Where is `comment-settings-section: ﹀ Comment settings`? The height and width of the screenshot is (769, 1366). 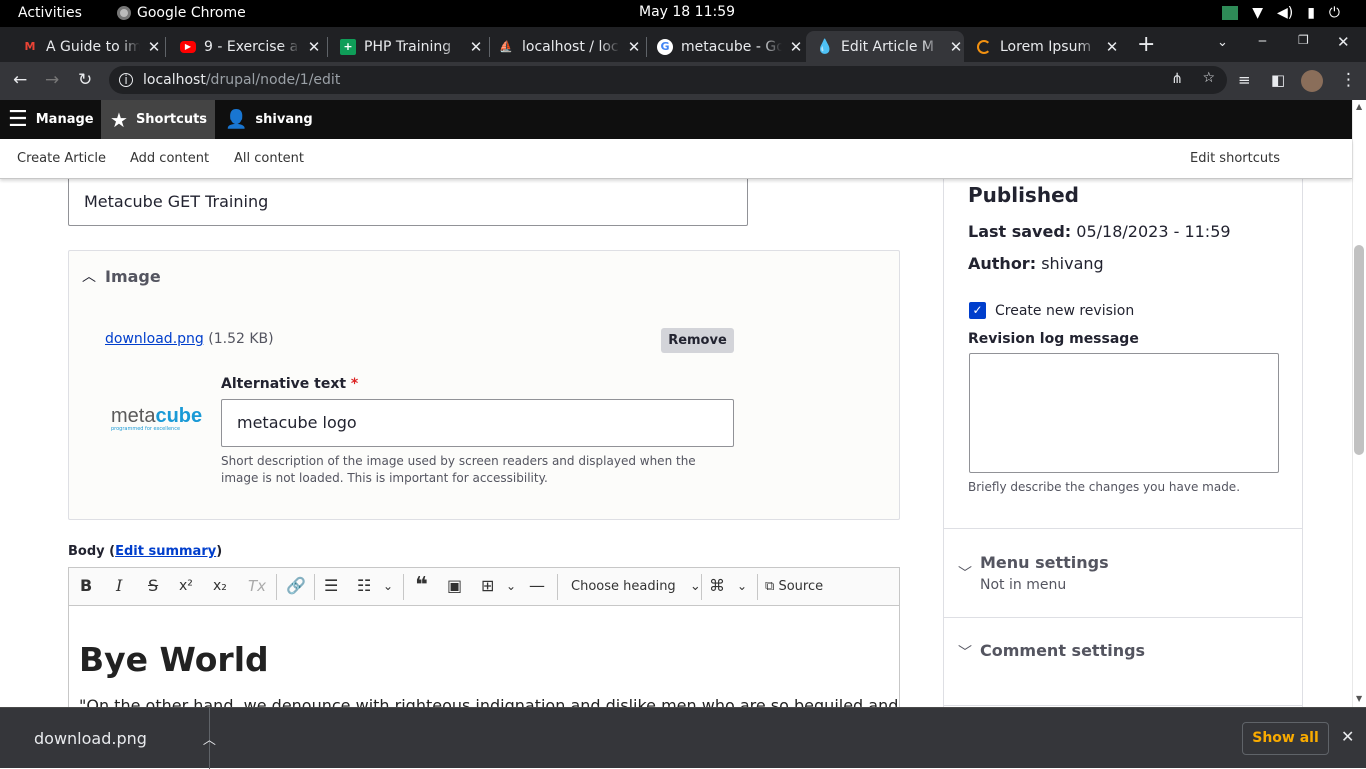 comment-settings-section: ﹀ Comment settings is located at coordinates (1123, 662).